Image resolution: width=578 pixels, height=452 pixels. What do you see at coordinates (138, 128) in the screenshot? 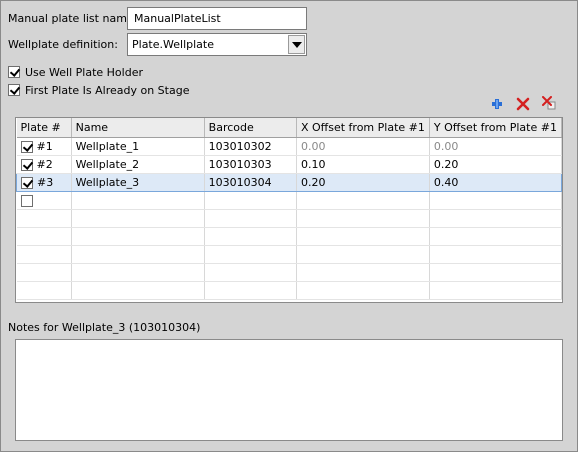
I see `column-header-name: Name` at bounding box center [138, 128].